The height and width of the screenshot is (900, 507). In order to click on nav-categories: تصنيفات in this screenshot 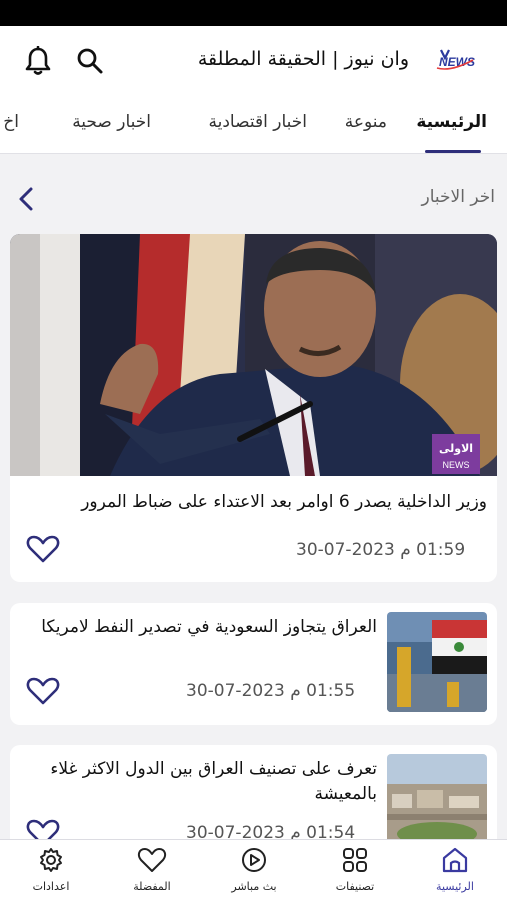, I will do `click(355, 869)`.